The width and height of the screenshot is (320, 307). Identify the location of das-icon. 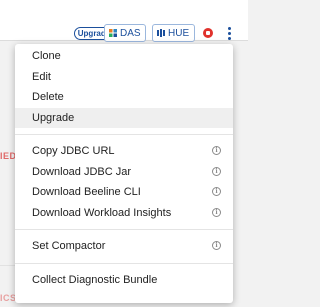
(113, 33).